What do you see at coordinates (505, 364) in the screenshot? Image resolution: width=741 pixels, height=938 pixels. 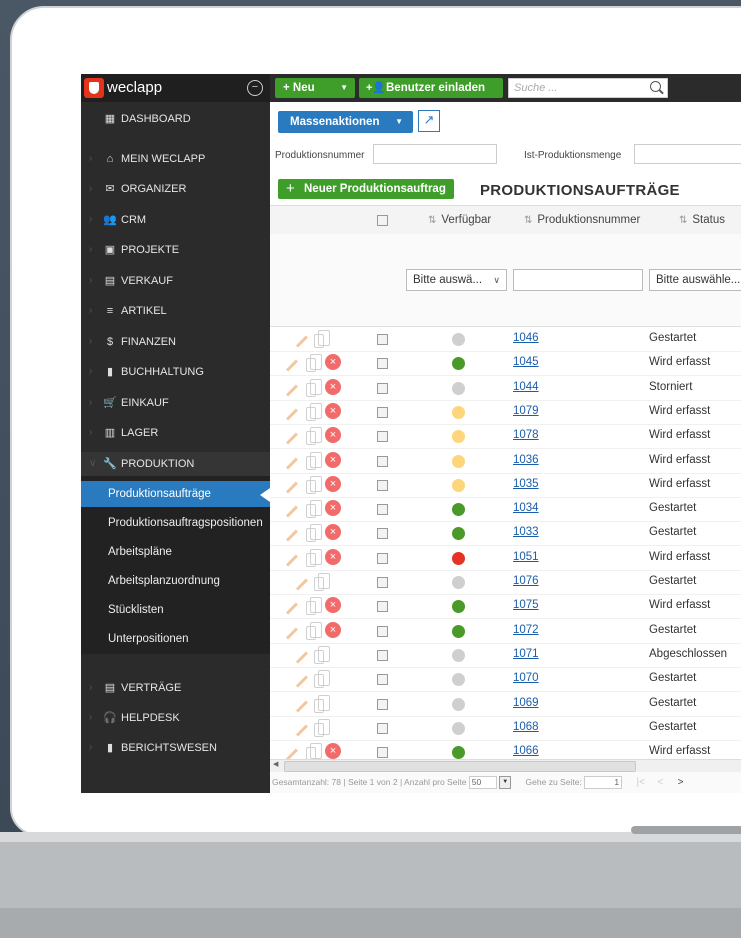 I see `table-row: × 1045 Wird erfasst` at bounding box center [505, 364].